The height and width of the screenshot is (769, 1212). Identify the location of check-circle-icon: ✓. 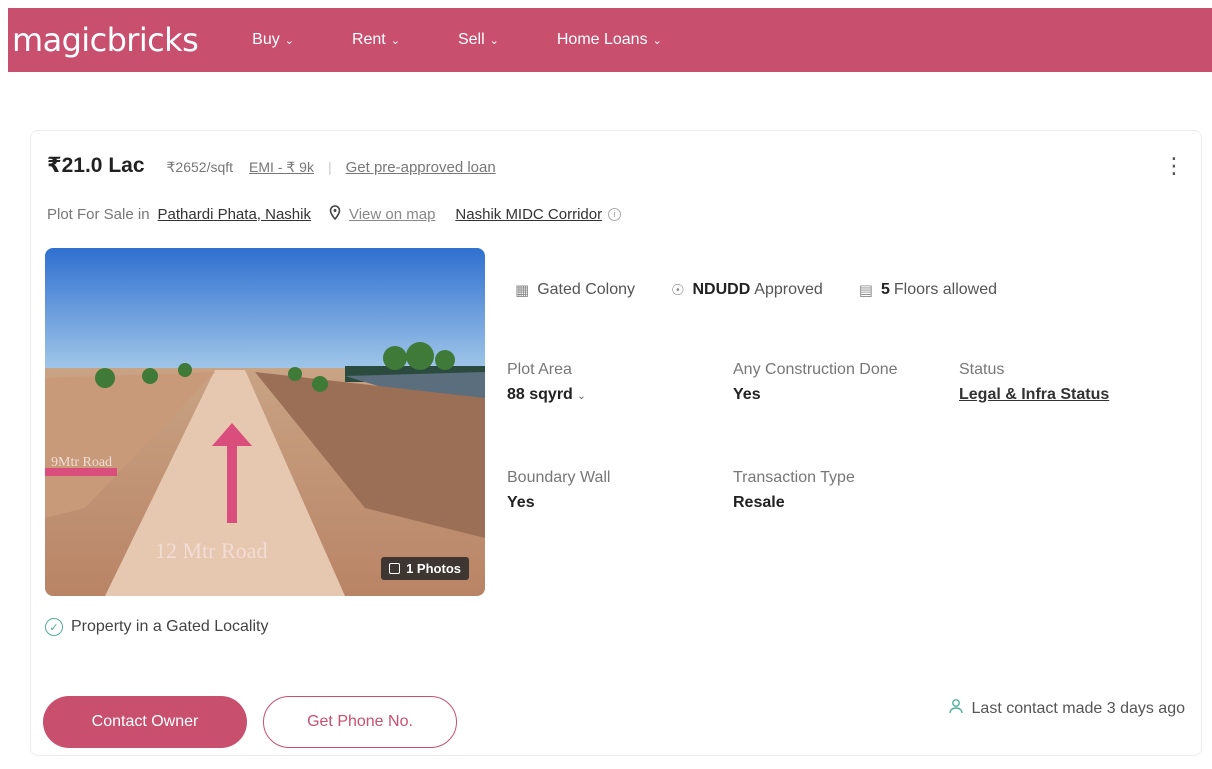
(54, 627).